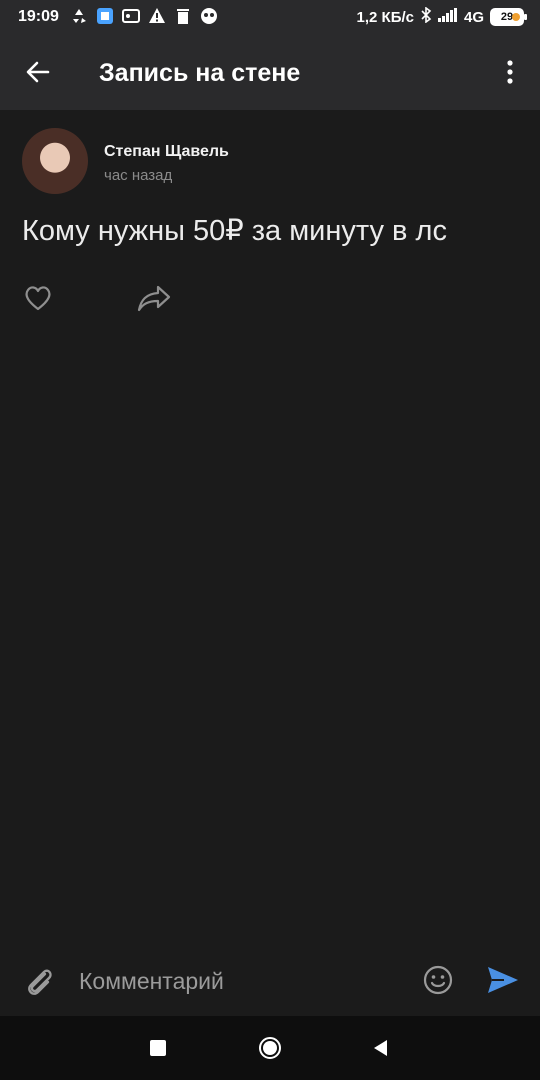 Image resolution: width=540 pixels, height=1080 pixels. I want to click on share-icon, so click(154, 298).